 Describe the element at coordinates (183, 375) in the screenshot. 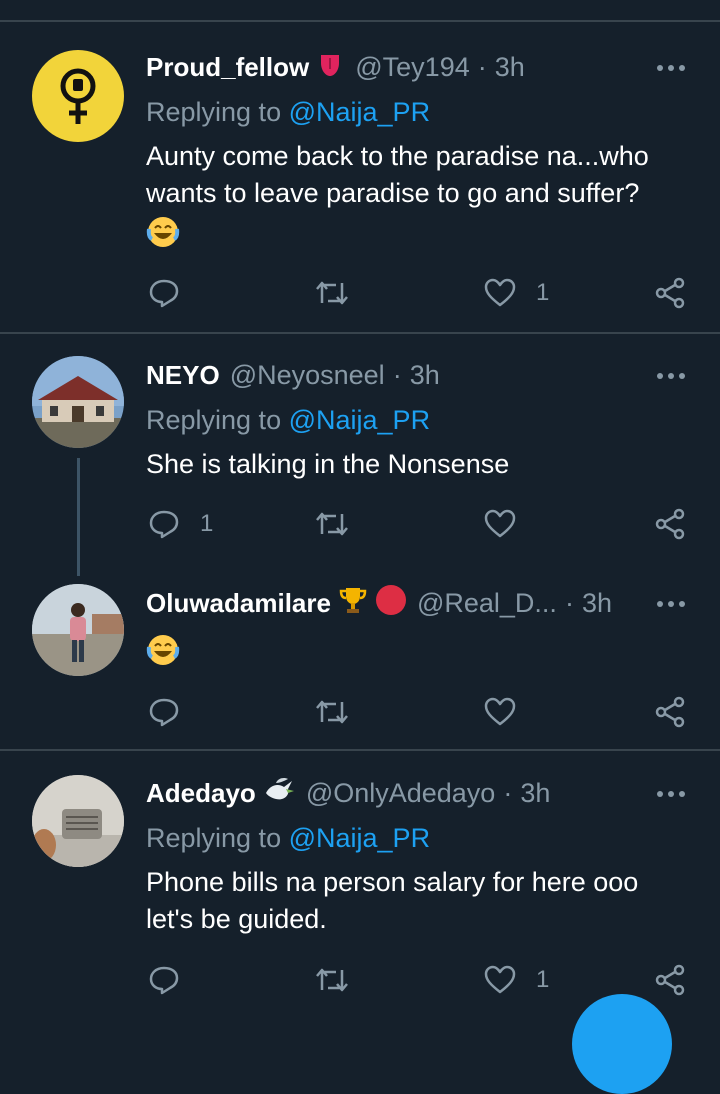

I see `display-name: NEYO` at that location.